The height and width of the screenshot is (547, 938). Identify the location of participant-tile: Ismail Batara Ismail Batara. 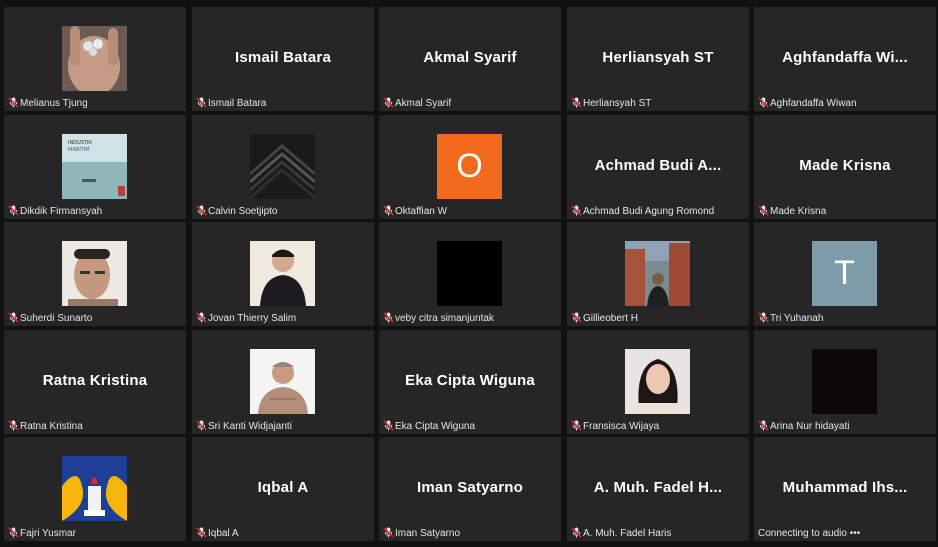
(283, 59).